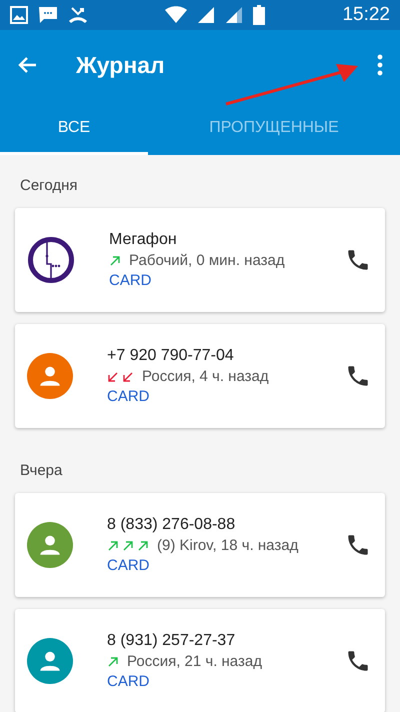 The height and width of the screenshot is (712, 400). I want to click on caller-name: Мегафон, so click(143, 240).